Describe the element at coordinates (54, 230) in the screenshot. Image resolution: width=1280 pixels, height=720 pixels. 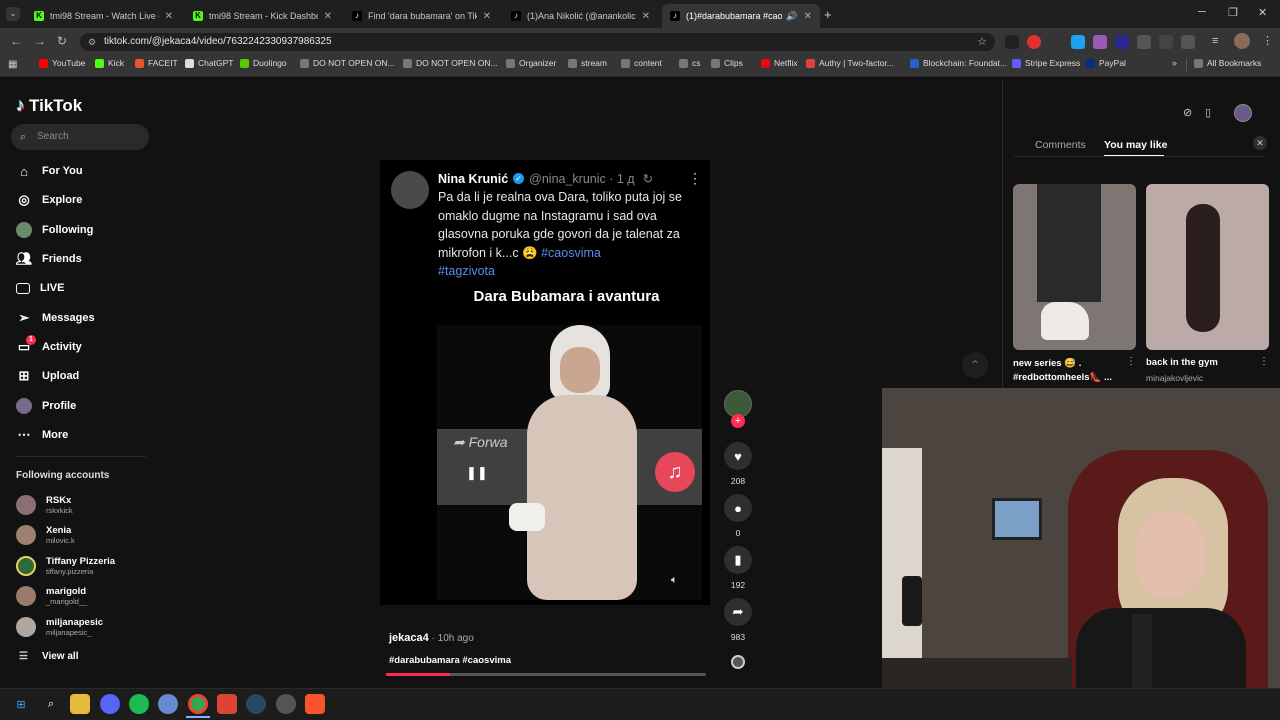
I see `nav-following: Following` at that location.